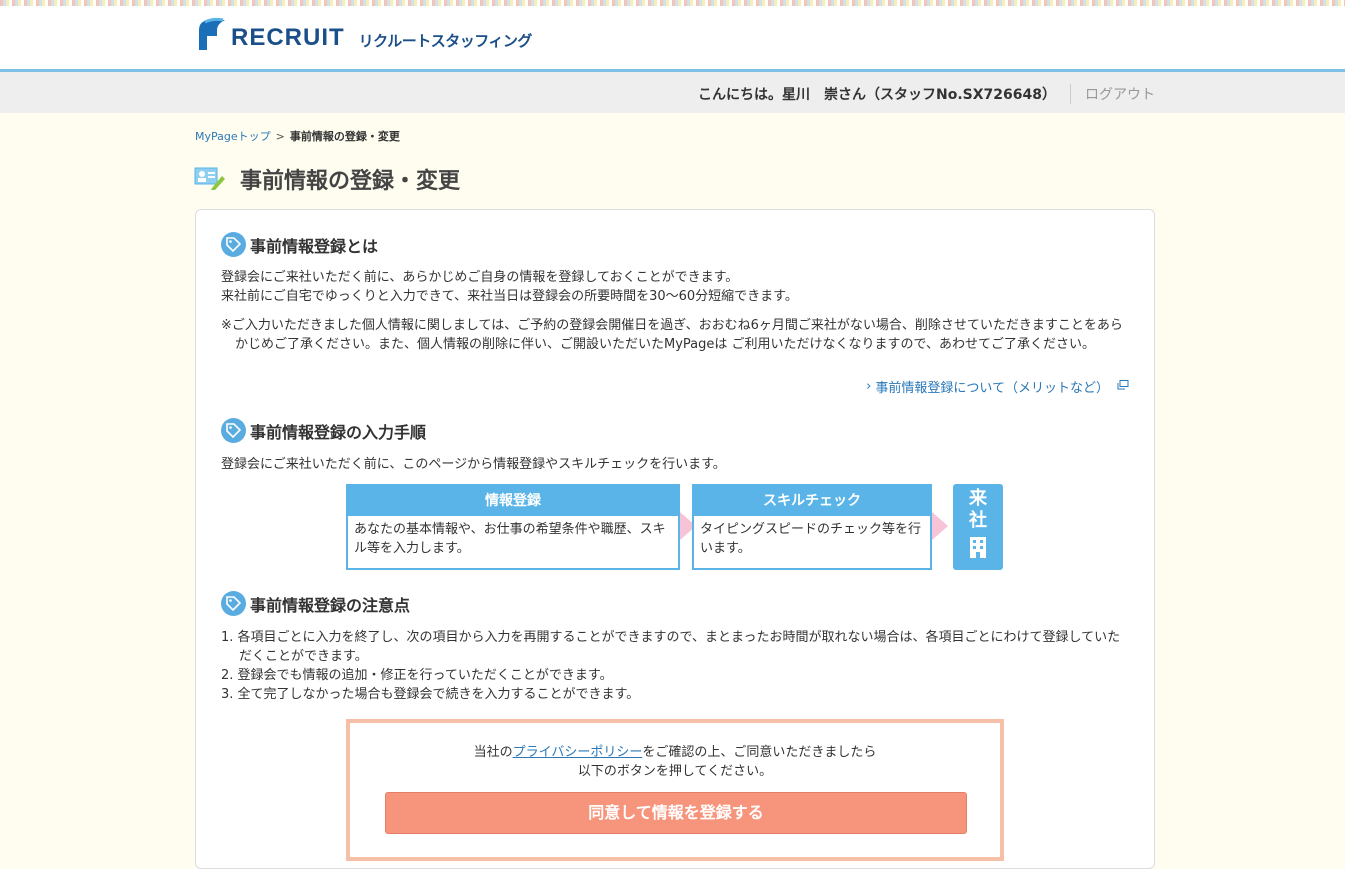  What do you see at coordinates (578, 752) in the screenshot?
I see `privacy-policy-link: プライバシーポリシー` at bounding box center [578, 752].